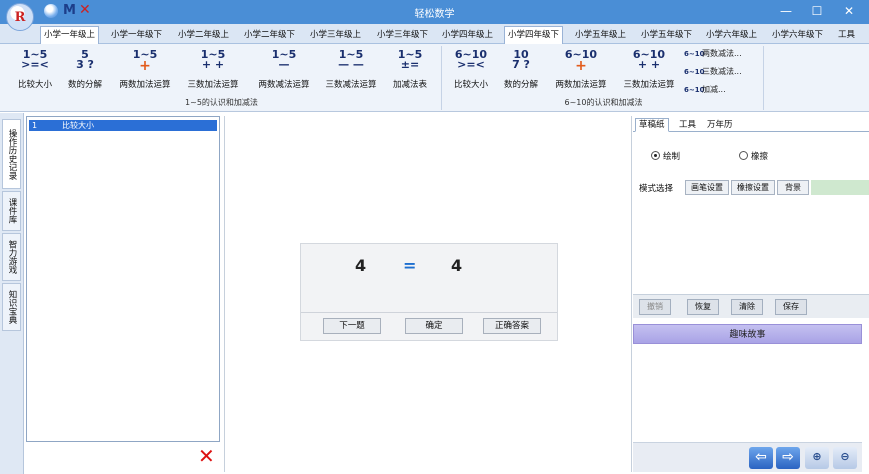 This screenshot has height=474, width=869. What do you see at coordinates (703, 307) in the screenshot?
I see `redo-button: 恢复` at bounding box center [703, 307].